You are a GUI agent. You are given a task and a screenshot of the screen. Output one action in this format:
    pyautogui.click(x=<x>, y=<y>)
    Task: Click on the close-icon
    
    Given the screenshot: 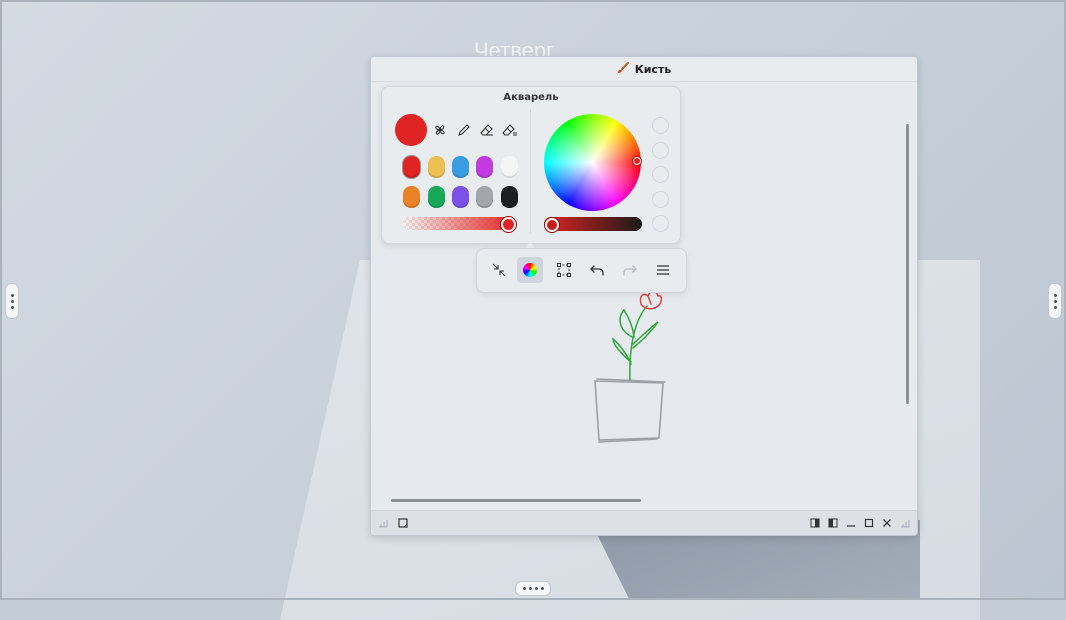 What is the action you would take?
    pyautogui.click(x=887, y=523)
    